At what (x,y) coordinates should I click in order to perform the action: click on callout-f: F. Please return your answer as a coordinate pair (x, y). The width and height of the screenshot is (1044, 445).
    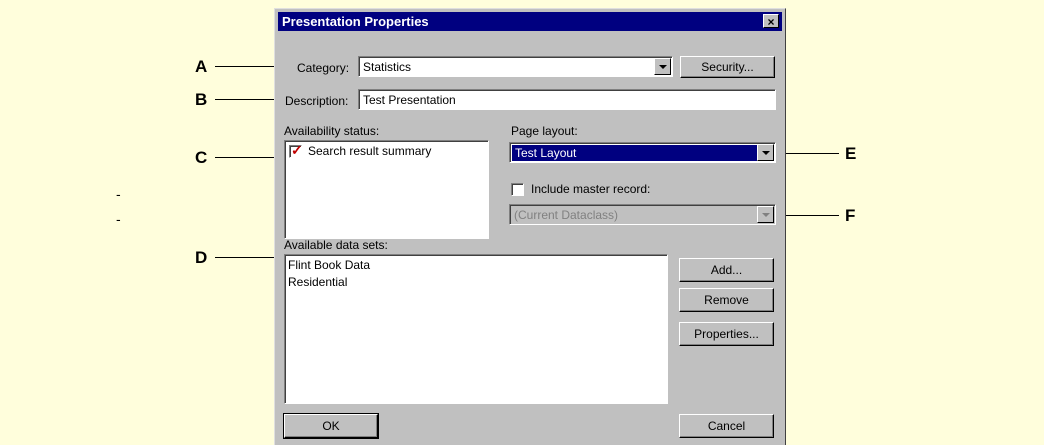
    Looking at the image, I should click on (850, 215).